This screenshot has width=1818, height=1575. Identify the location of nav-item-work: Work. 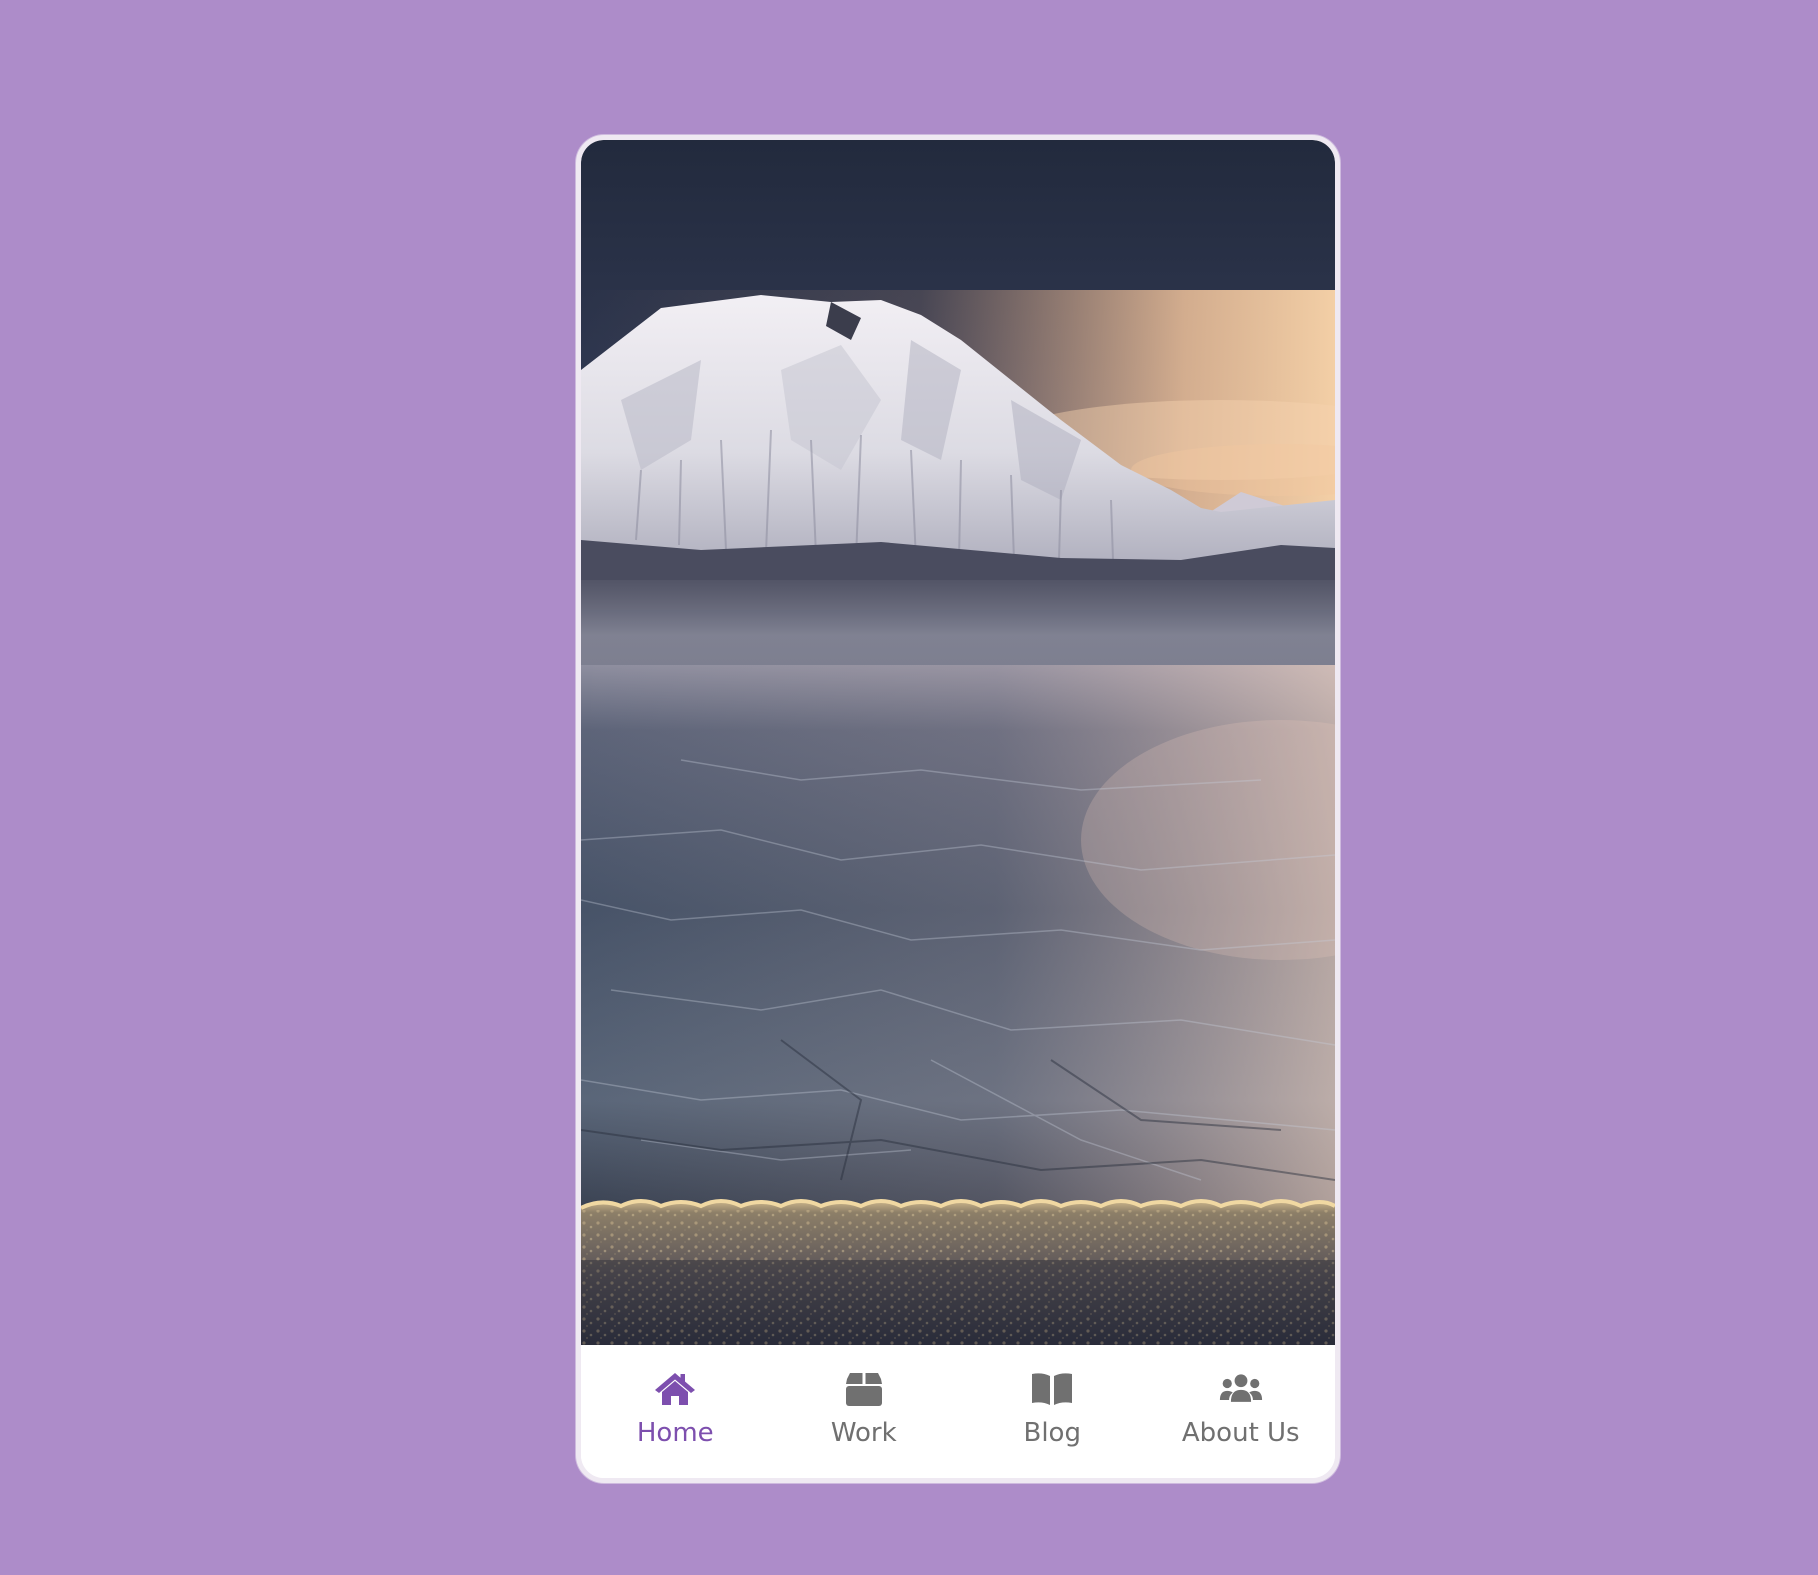
(864, 1411).